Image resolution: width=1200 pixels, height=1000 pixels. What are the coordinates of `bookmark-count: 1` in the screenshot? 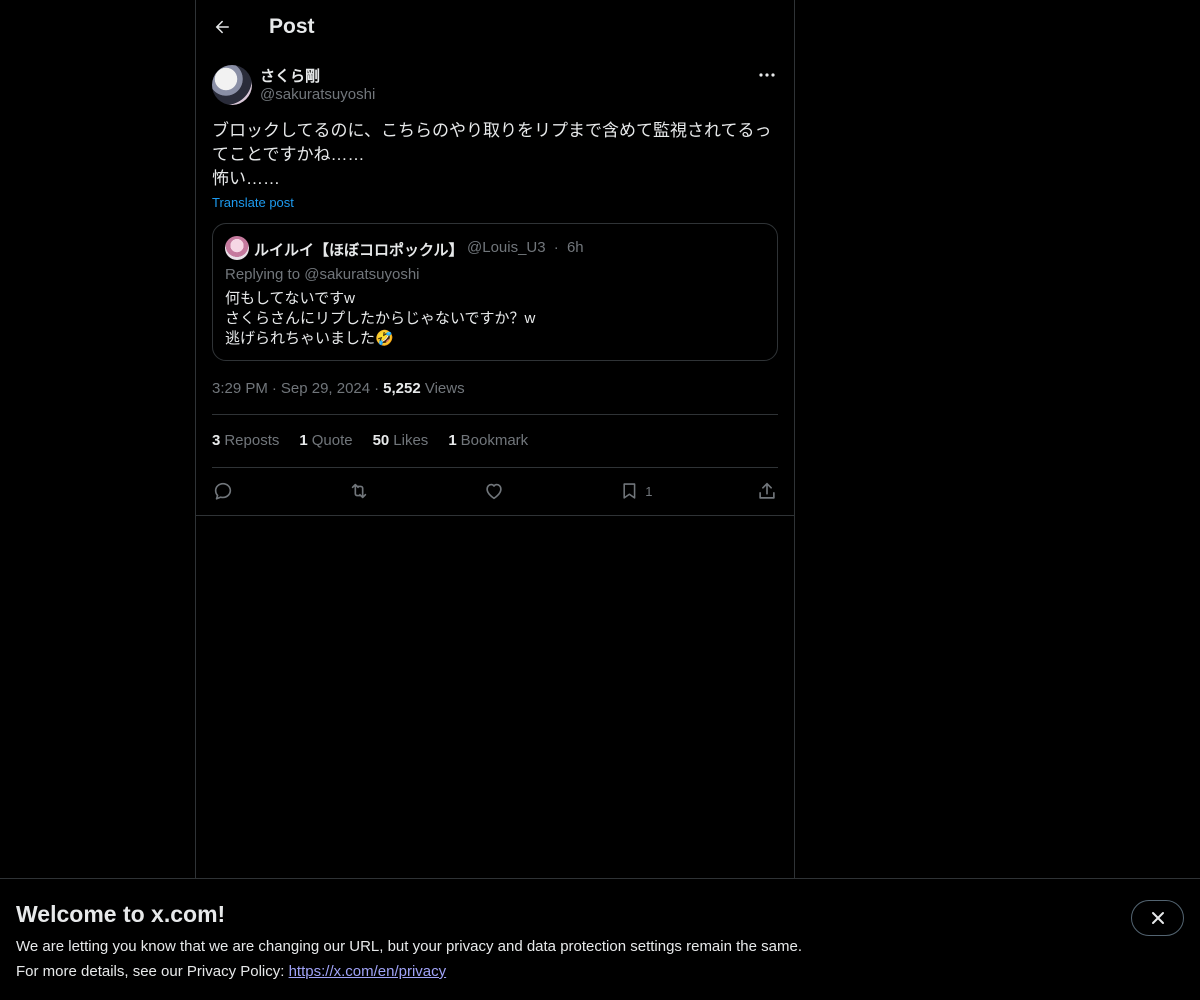 It's located at (649, 491).